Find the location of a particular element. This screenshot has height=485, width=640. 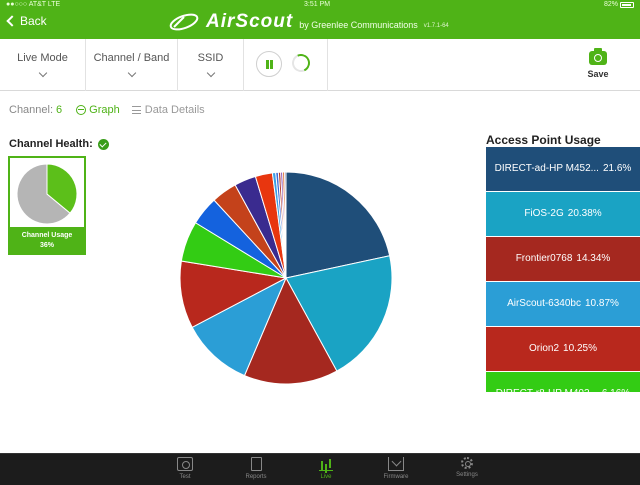

access-point-name: AirScout-6340bc is located at coordinates (544, 303).